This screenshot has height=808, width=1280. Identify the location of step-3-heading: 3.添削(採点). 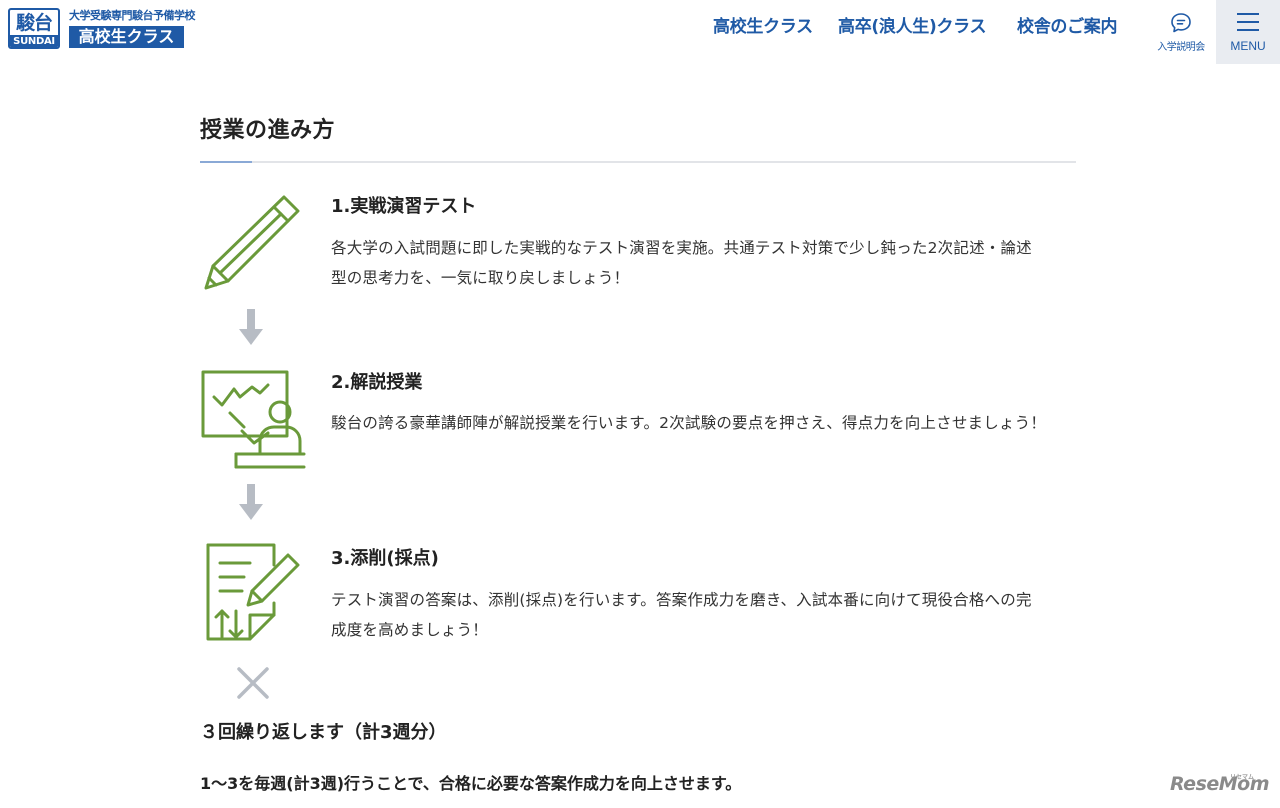
(385, 558).